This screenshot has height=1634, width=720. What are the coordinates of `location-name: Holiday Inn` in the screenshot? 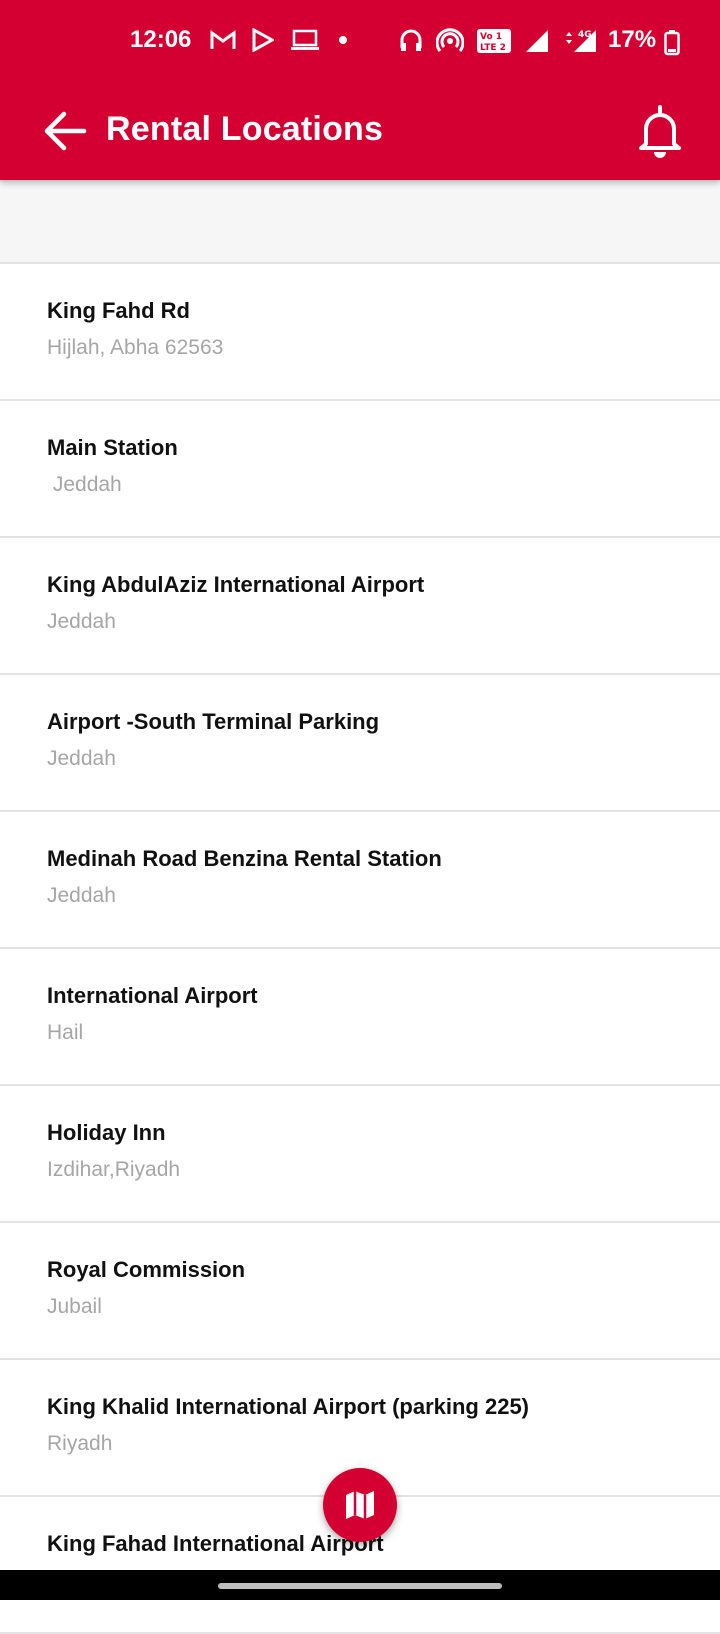 It's located at (106, 1132).